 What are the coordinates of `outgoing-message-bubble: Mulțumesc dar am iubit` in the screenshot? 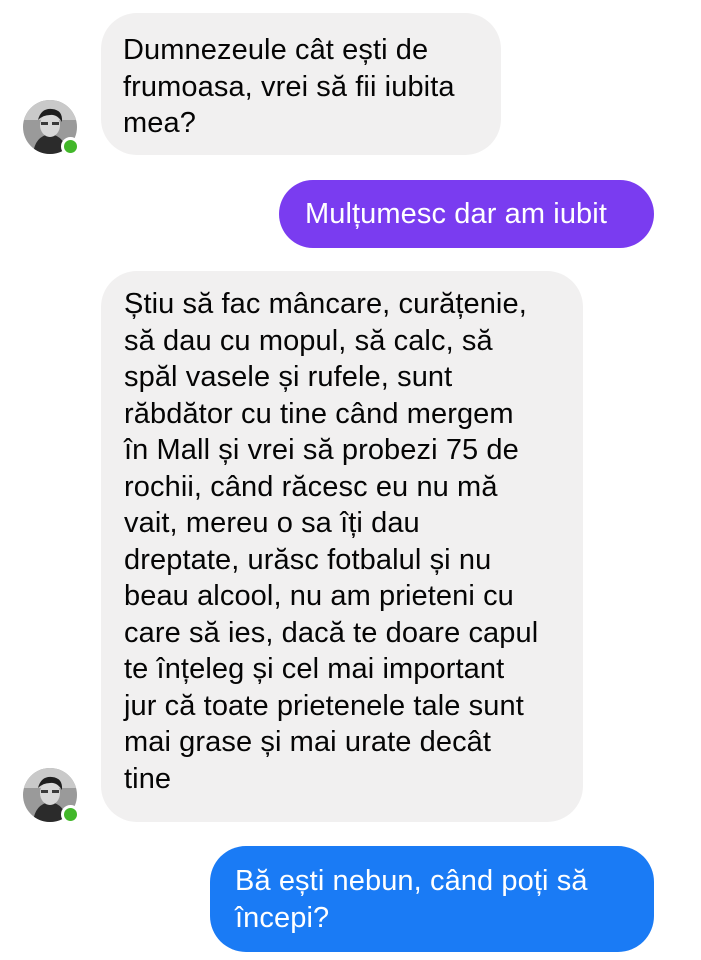 It's located at (466, 214).